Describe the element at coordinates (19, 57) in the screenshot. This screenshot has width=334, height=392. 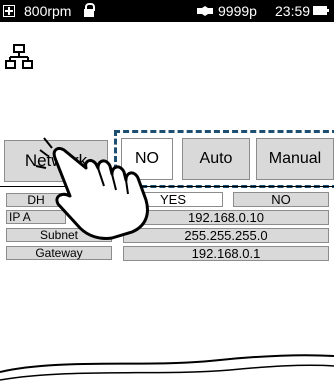
I see `network-tree-icon` at that location.